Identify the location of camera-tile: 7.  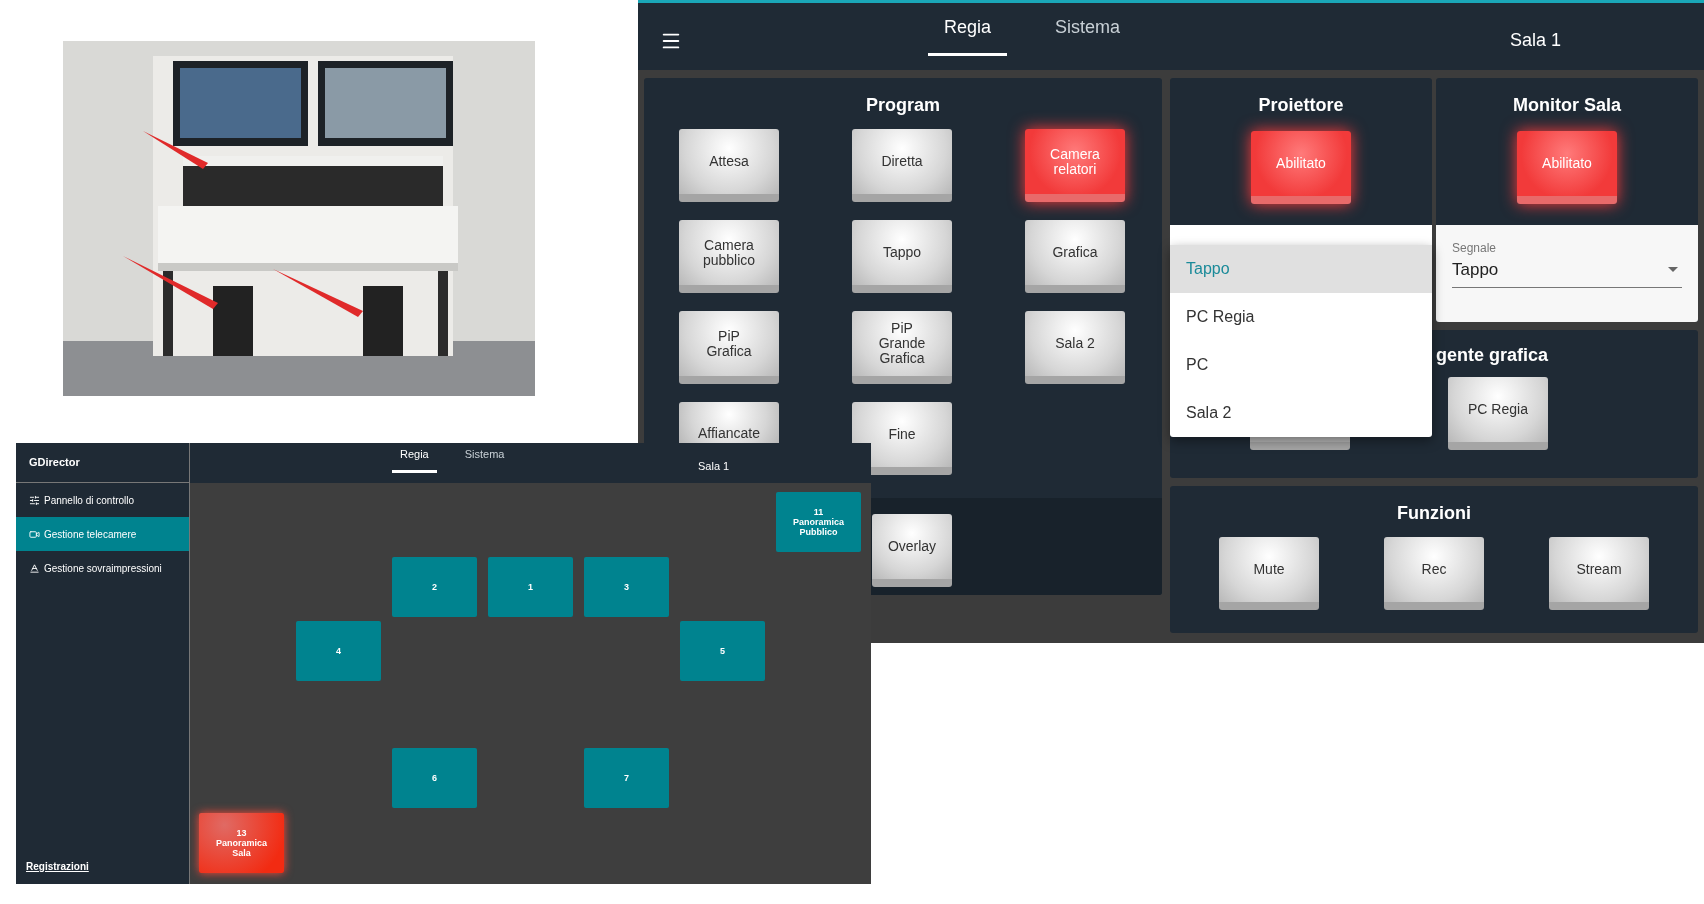
(626, 778).